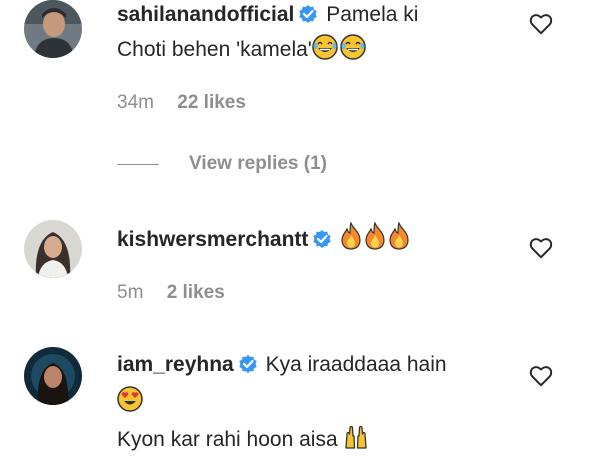 Image resolution: width=600 pixels, height=461 pixels. Describe the element at coordinates (196, 292) in the screenshot. I see `likes-count: 2 likes` at that location.